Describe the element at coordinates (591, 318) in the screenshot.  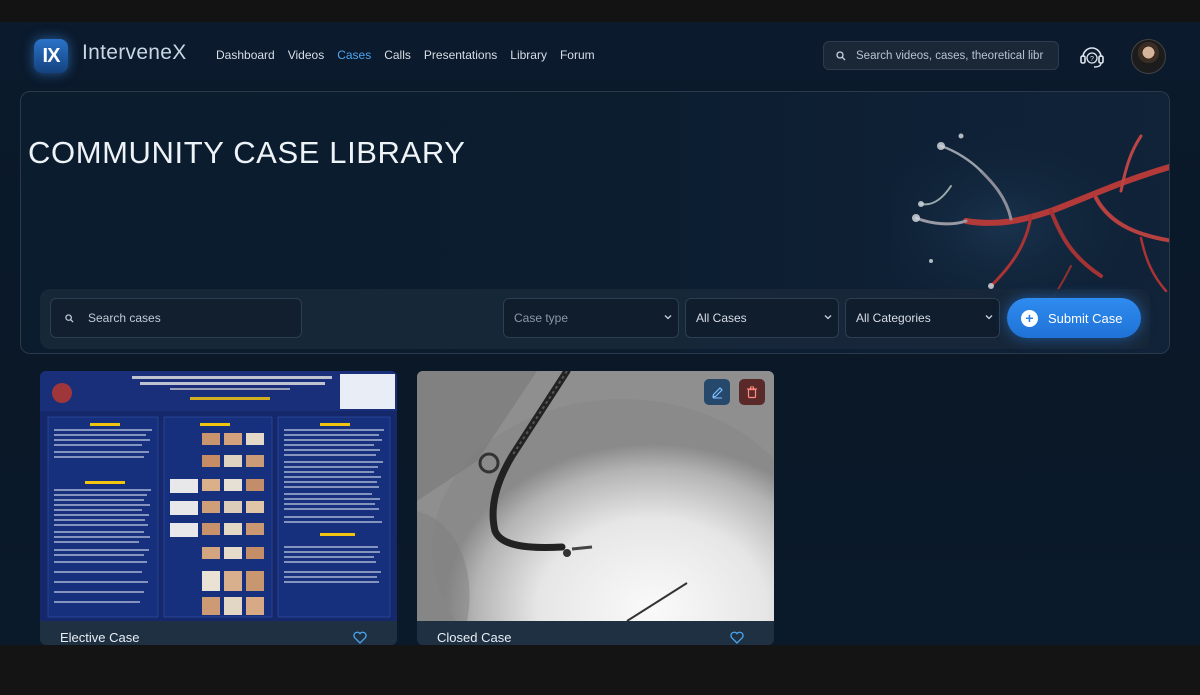
I see `case-type-select: Case type` at that location.